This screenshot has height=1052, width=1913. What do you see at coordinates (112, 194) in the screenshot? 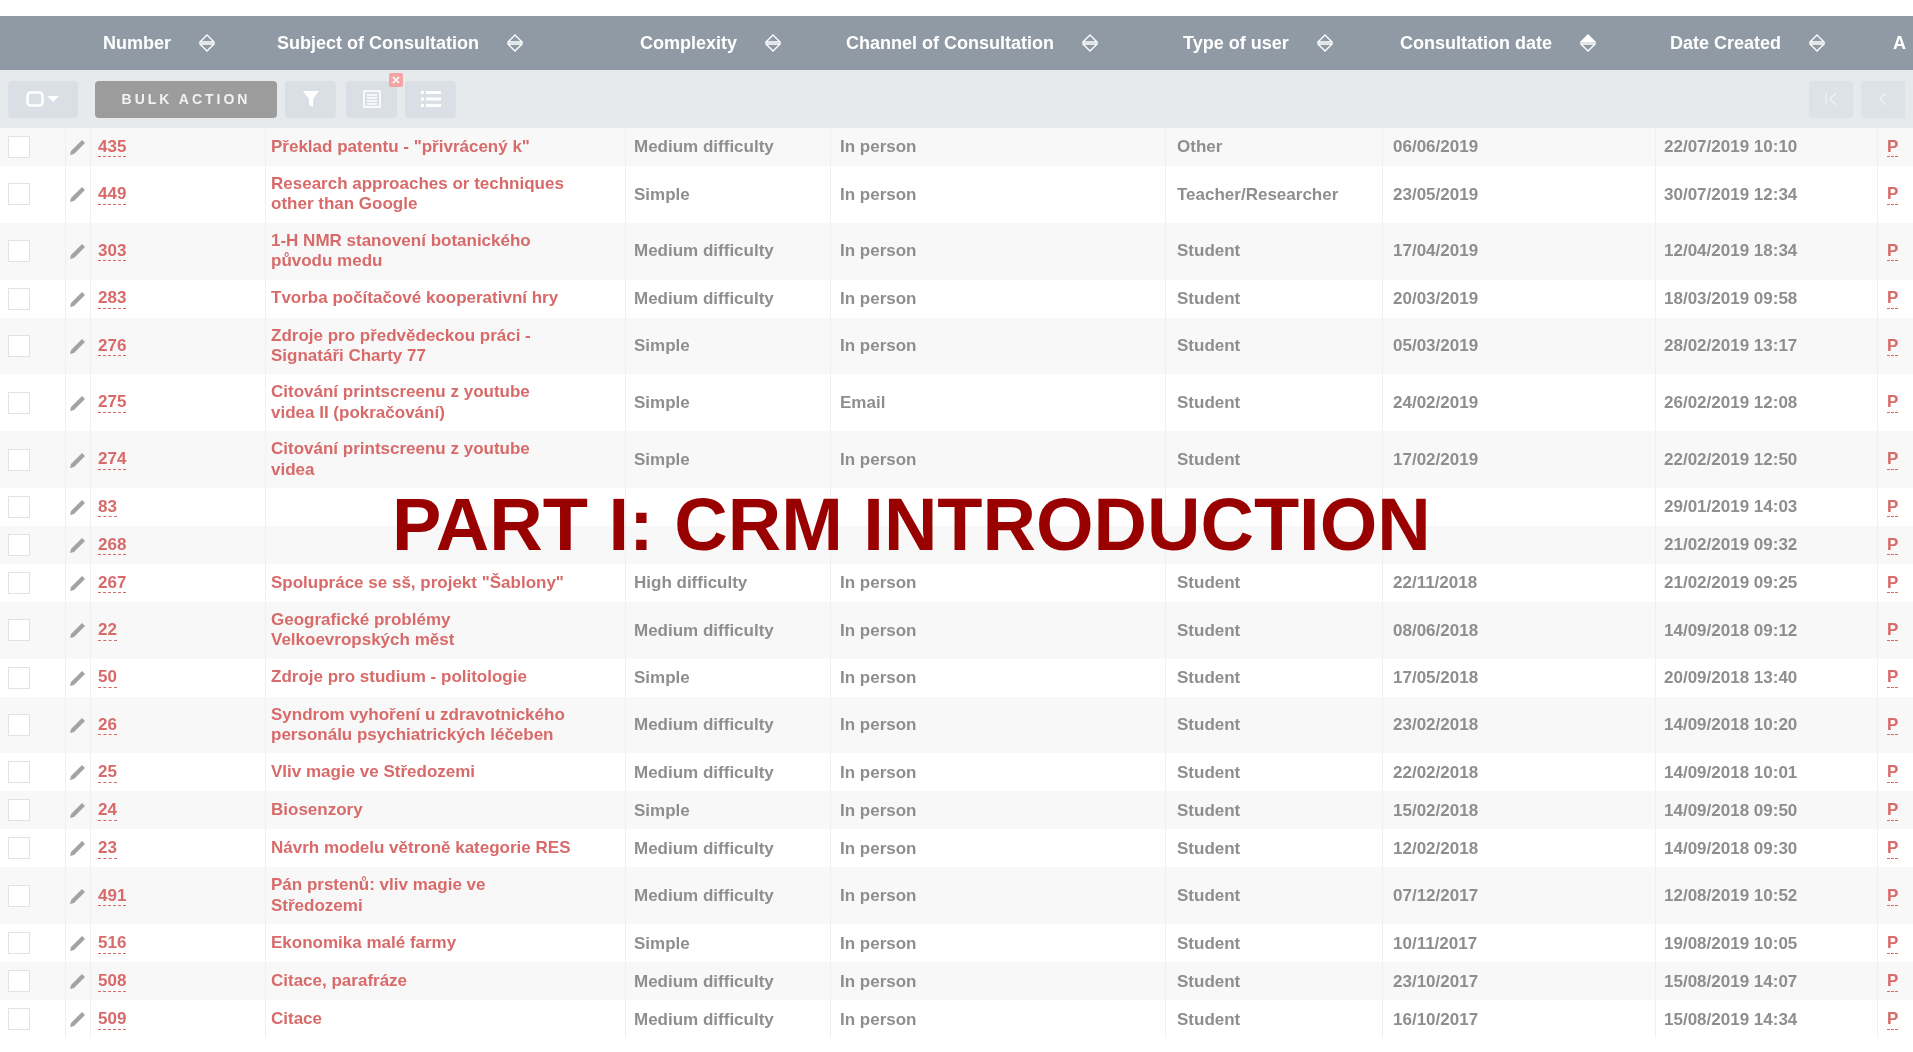
I see `number-link: 449` at bounding box center [112, 194].